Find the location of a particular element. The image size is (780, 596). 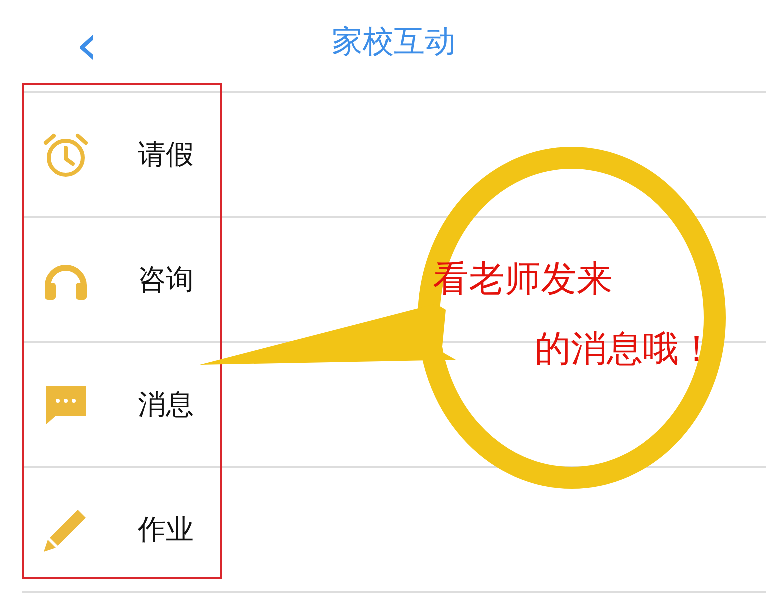

page-title: 家校互动 is located at coordinates (394, 43).